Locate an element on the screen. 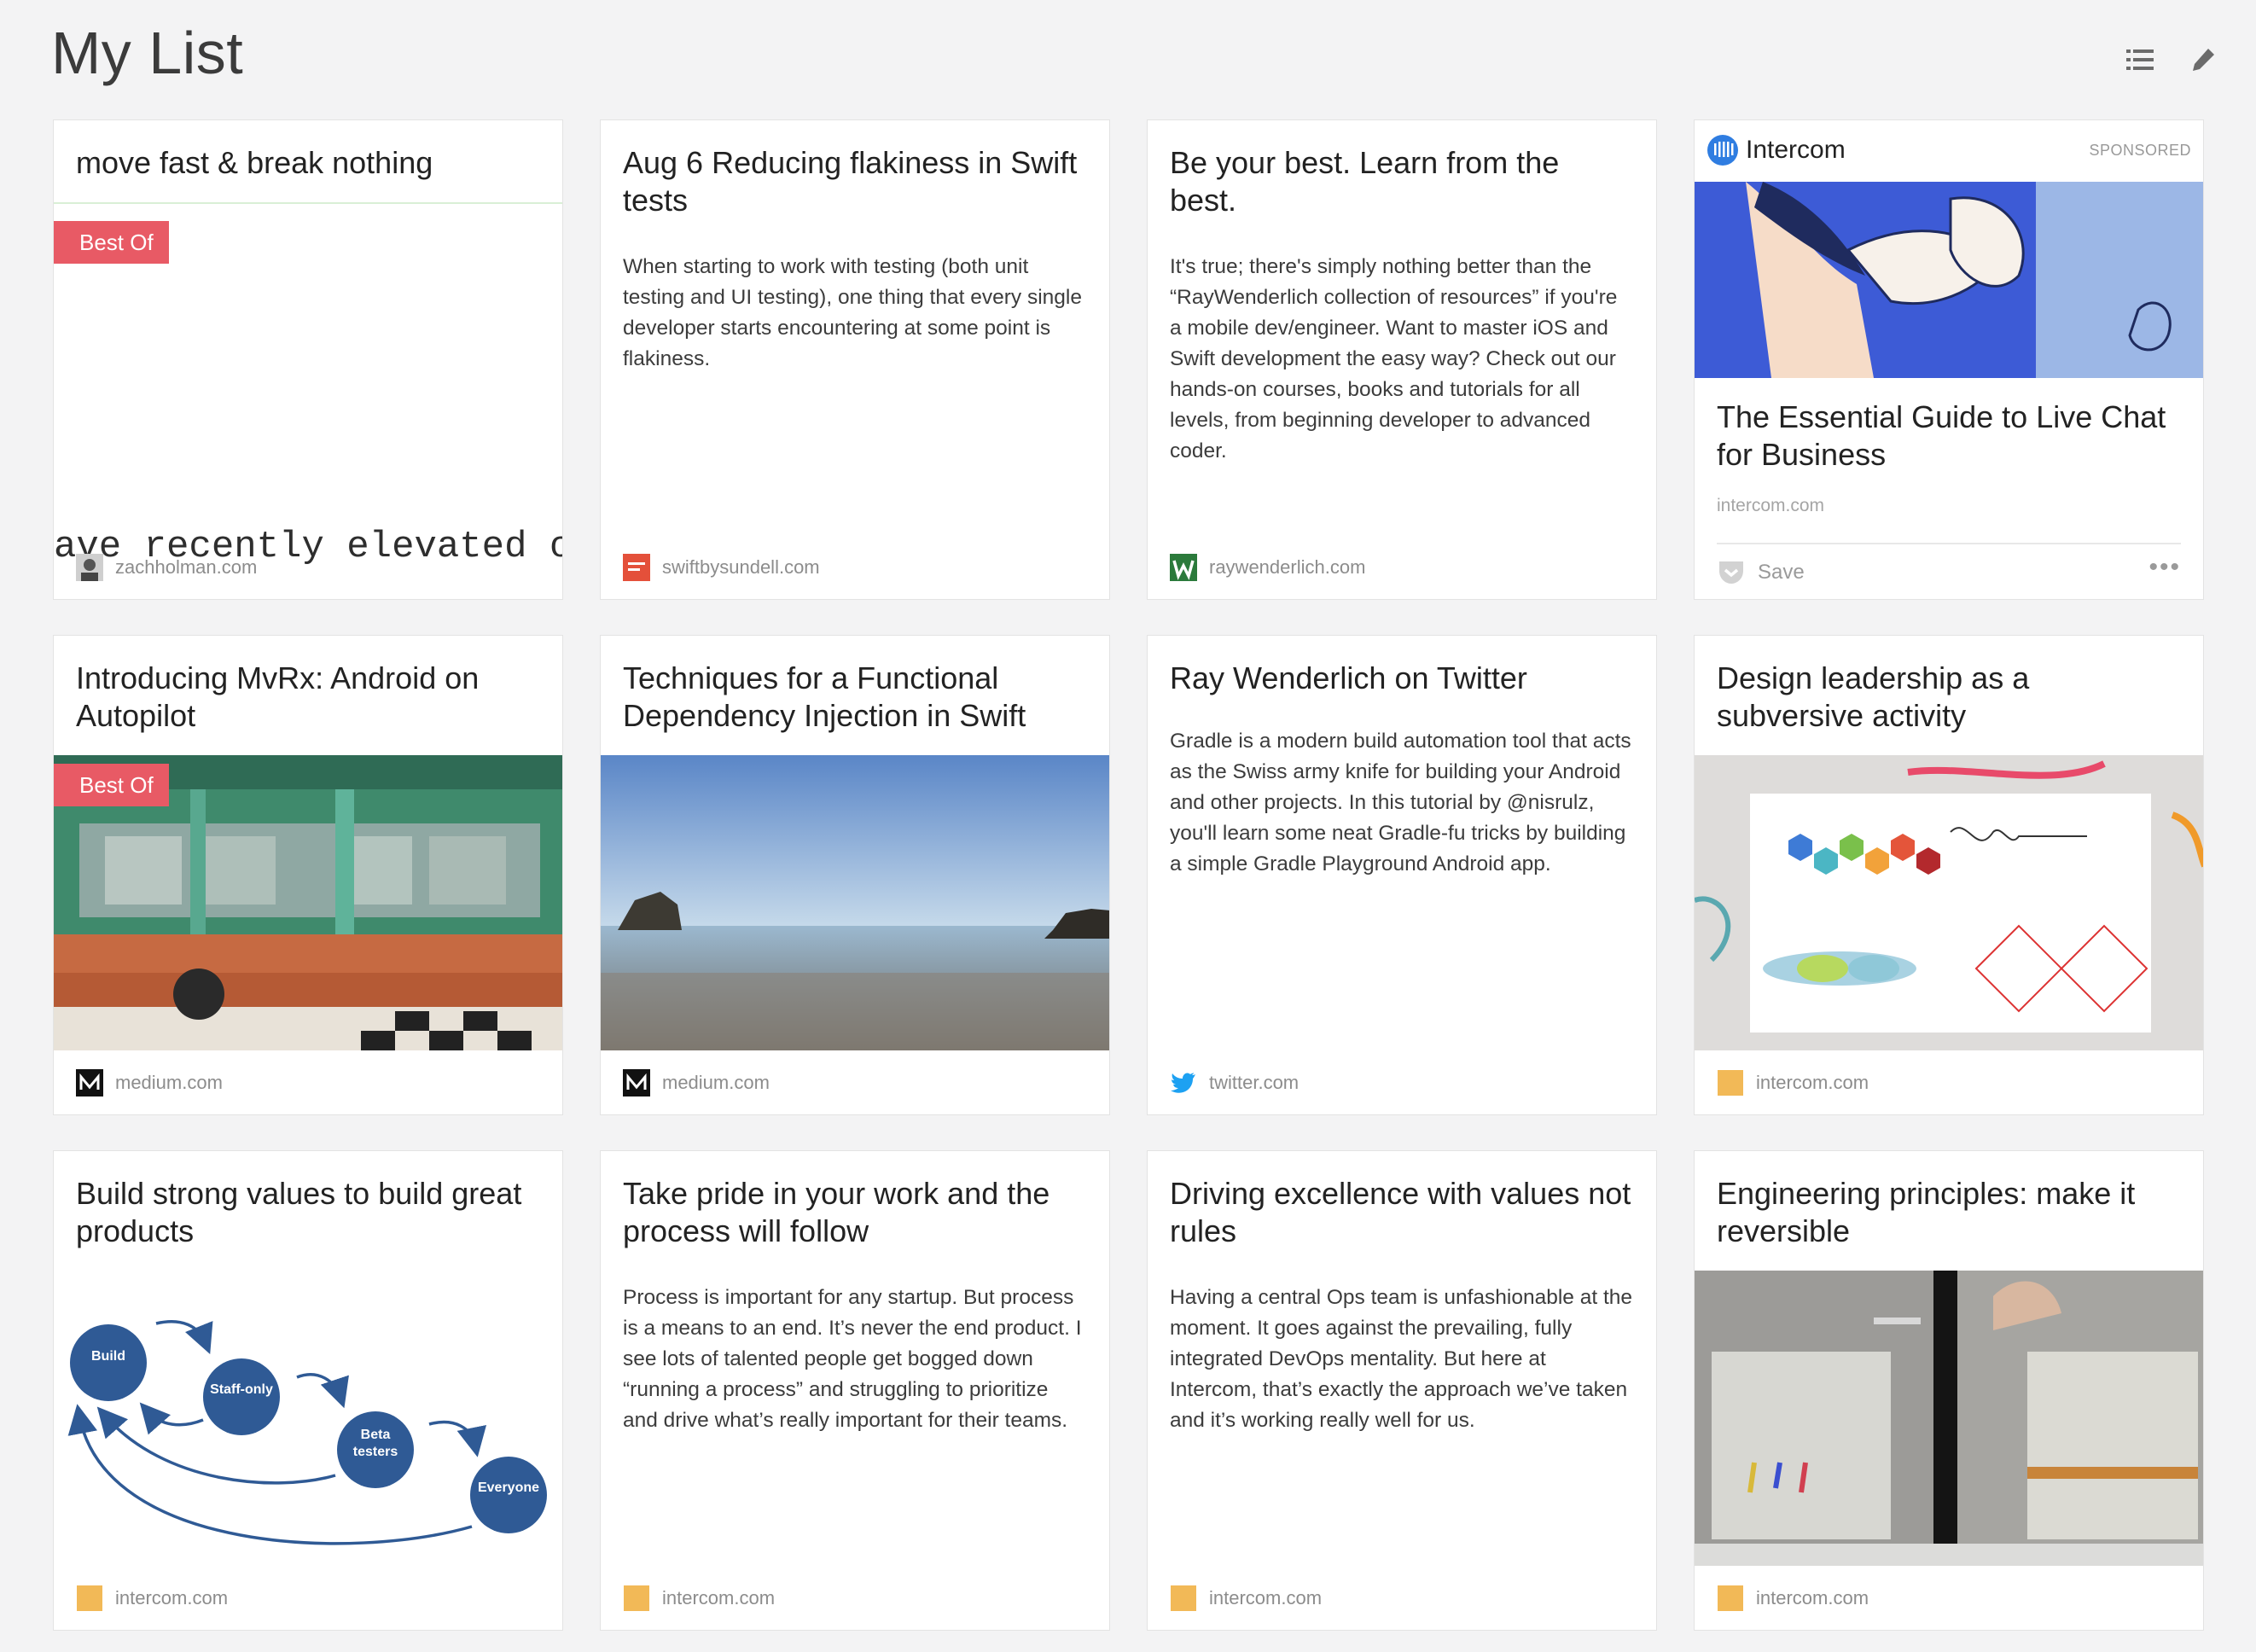 Image resolution: width=2256 pixels, height=1652 pixels. card-footer: swiftbysundell.com is located at coordinates (721, 567).